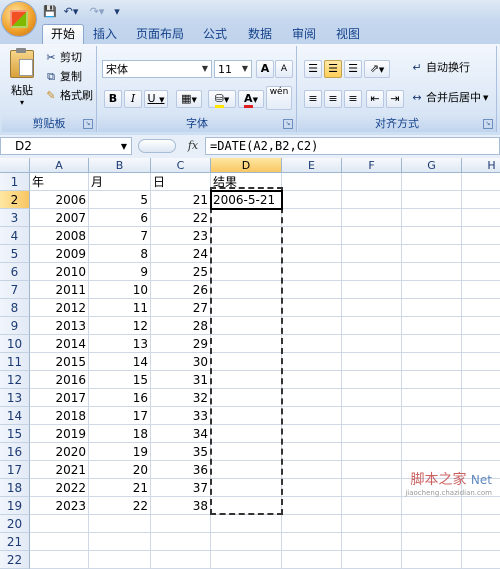 This screenshot has width=500, height=569. Describe the element at coordinates (333, 69) in the screenshot. I see `align-middle-button: ☰` at that location.